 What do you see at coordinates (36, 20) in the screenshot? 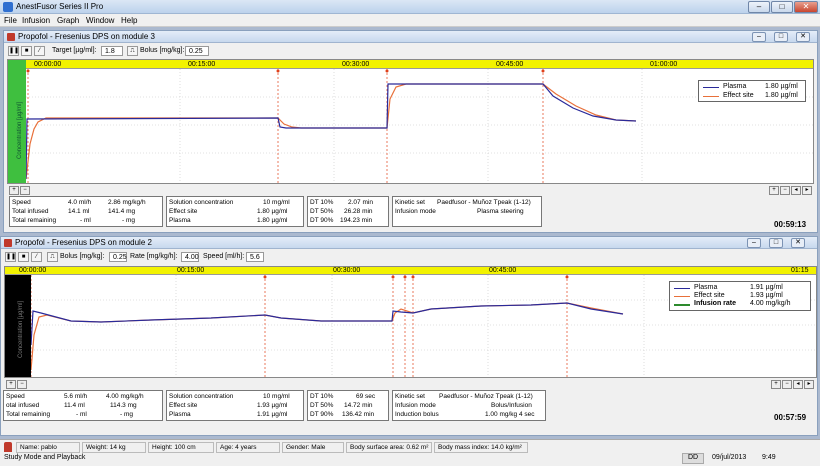
I see `menu-infusion: Infusion` at bounding box center [36, 20].